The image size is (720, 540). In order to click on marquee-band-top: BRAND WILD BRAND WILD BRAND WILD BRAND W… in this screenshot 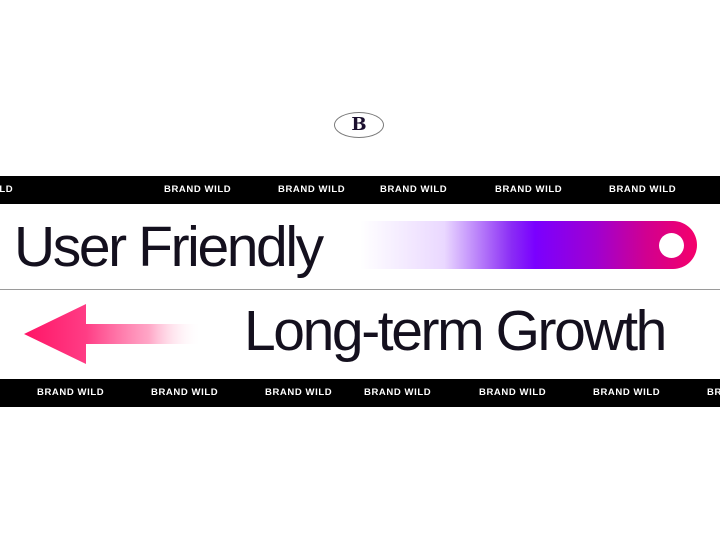, I will do `click(360, 190)`.